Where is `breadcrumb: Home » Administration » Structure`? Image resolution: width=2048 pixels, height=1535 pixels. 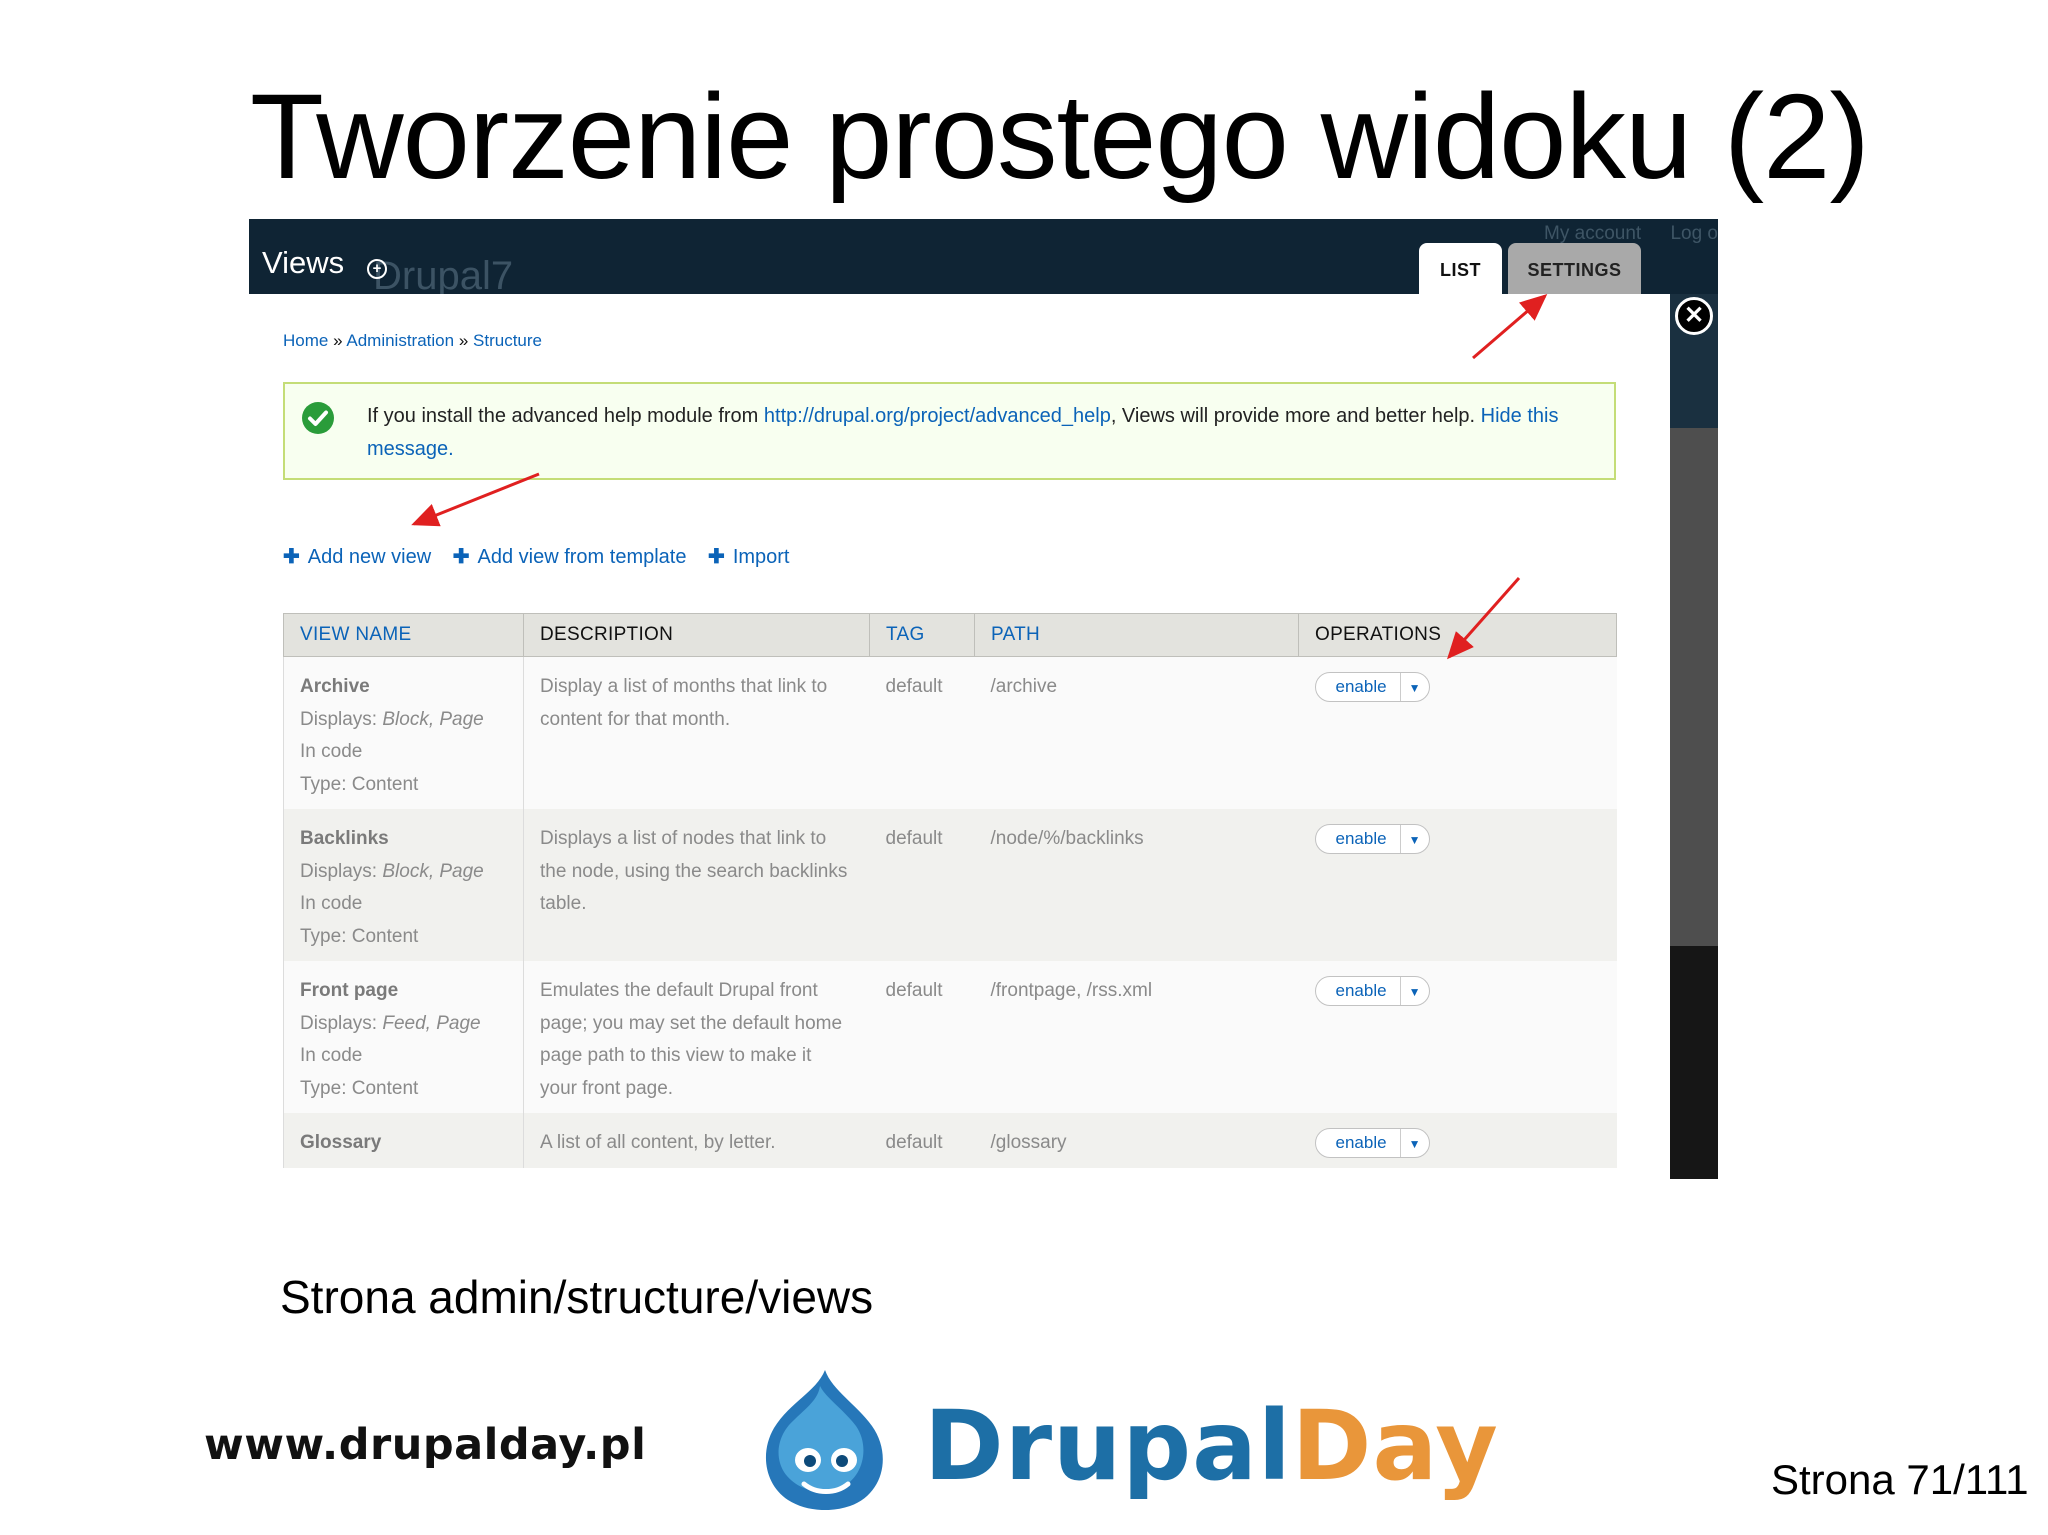 breadcrumb: Home » Administration » Structure is located at coordinates (412, 340).